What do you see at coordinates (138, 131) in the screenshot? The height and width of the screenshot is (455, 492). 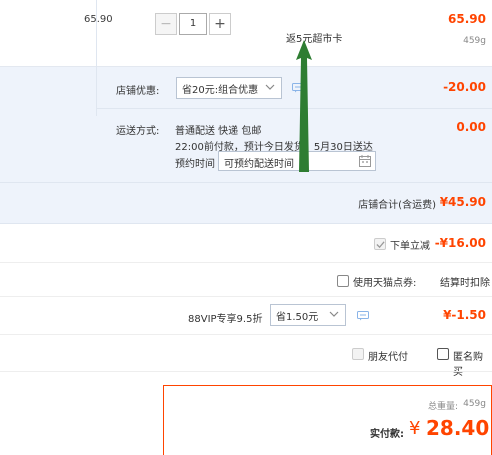 I see `shipping-label: 运送方式:` at bounding box center [138, 131].